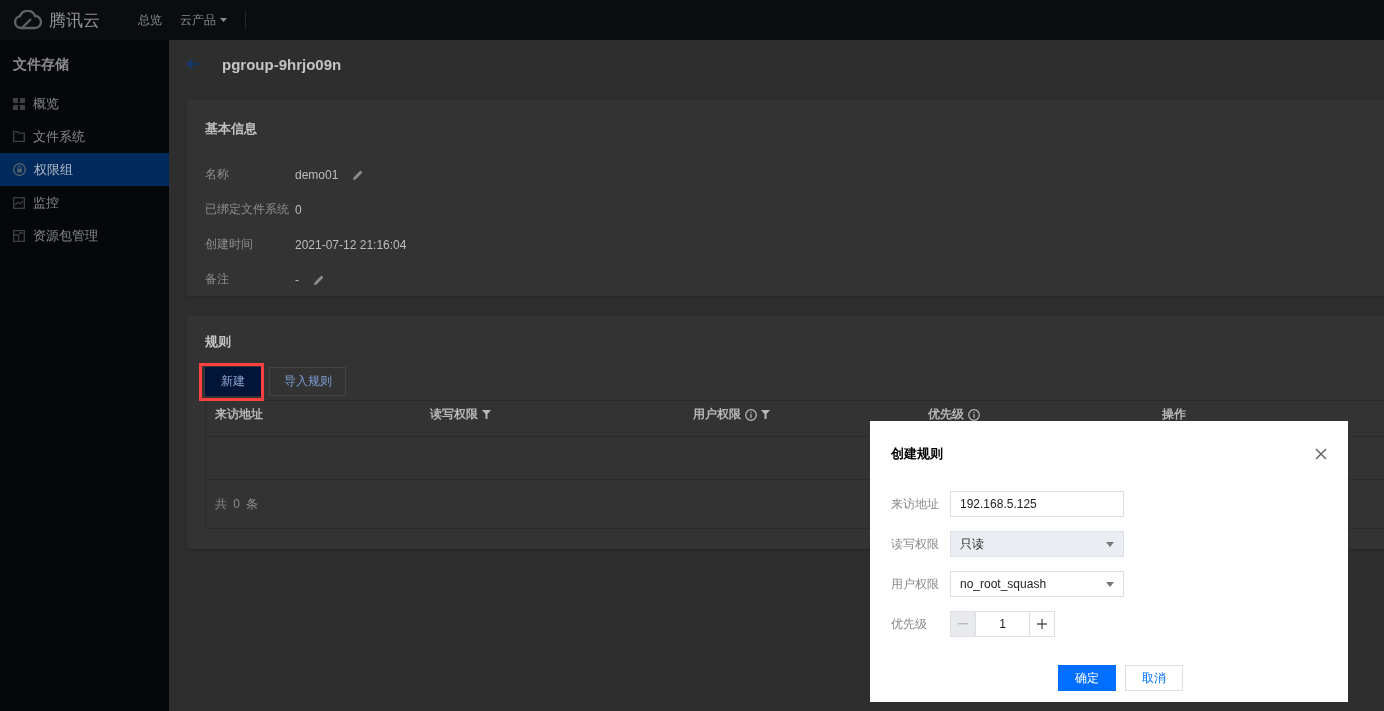 This screenshot has width=1384, height=711. Describe the element at coordinates (218, 342) in the screenshot. I see `card-title: 规则` at that location.